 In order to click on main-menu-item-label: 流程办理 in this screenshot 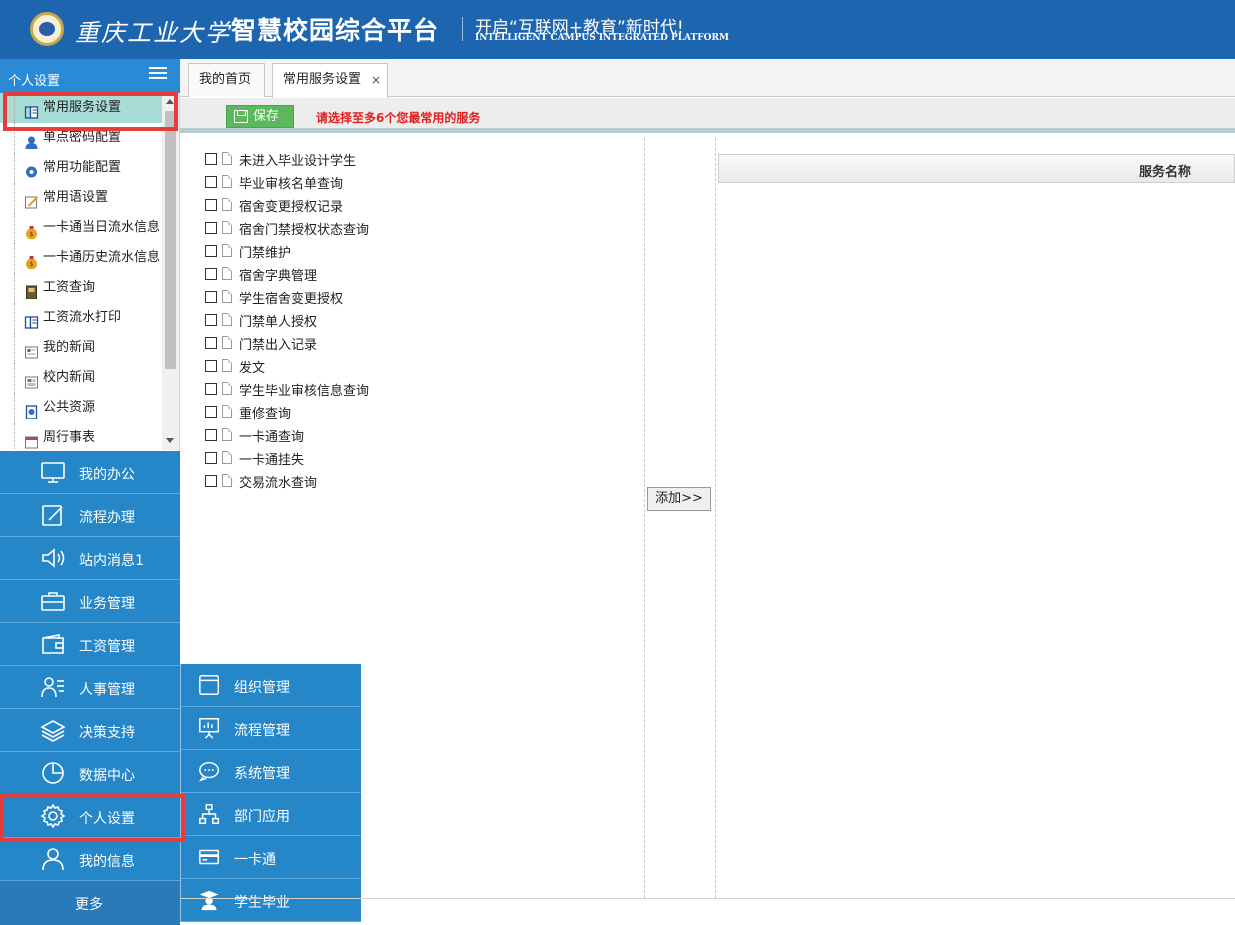, I will do `click(107, 518)`.